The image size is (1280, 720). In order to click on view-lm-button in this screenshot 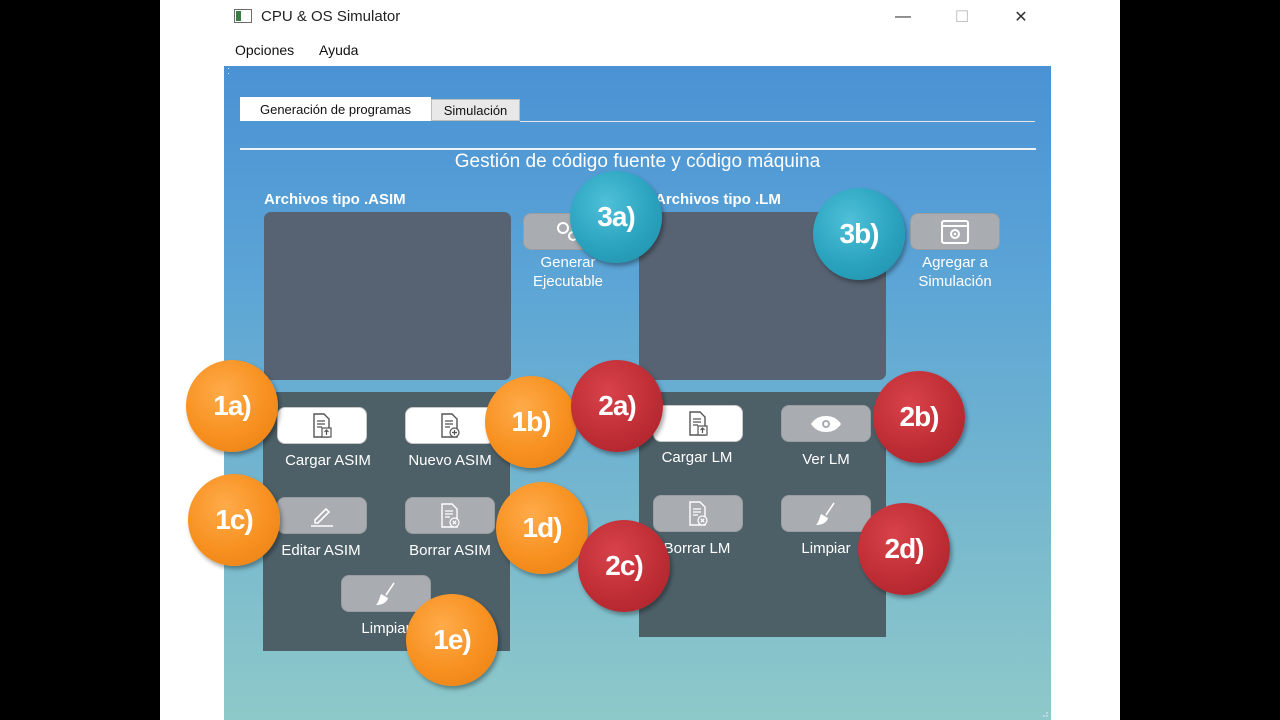, I will do `click(826, 423)`.